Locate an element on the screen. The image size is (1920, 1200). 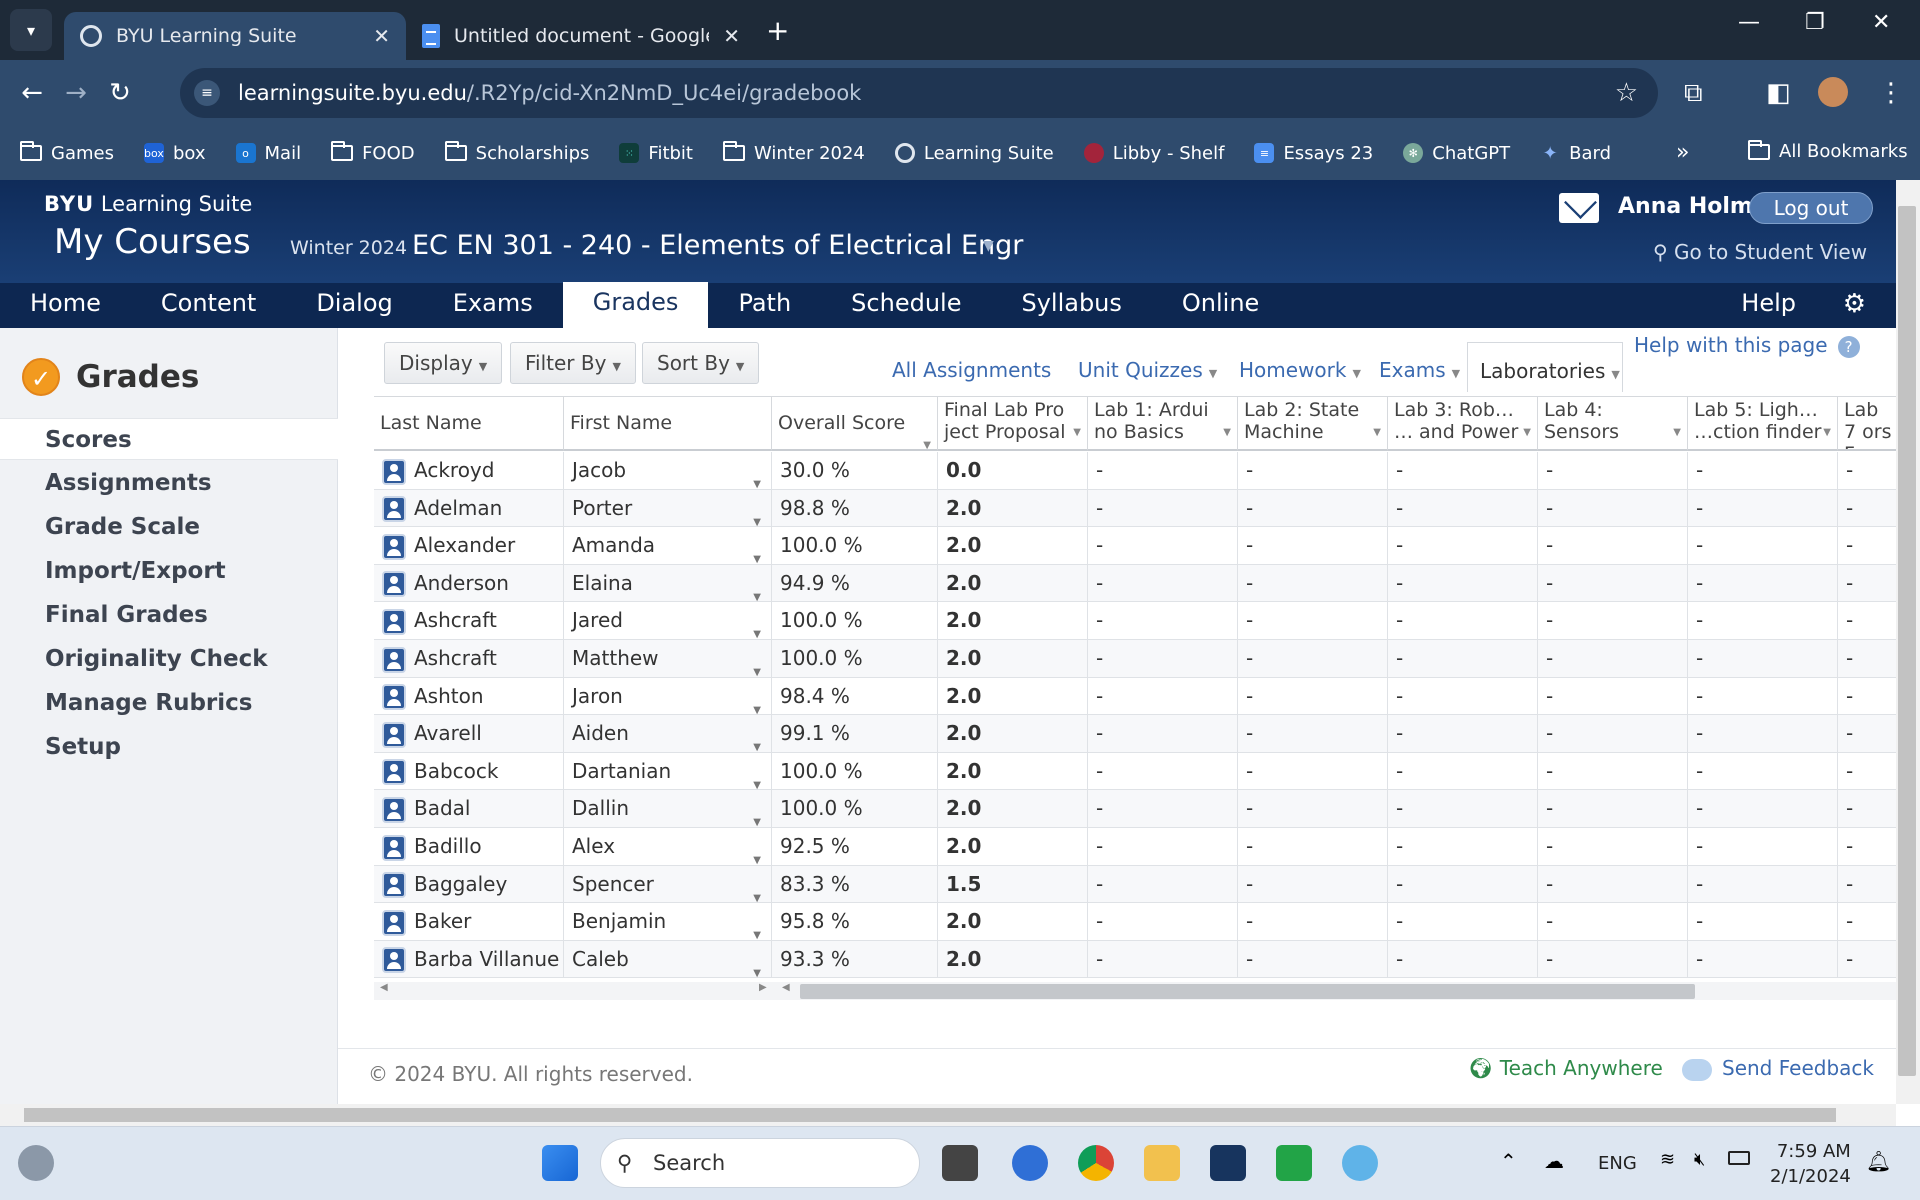
bookmark-scholarships: Scholarships is located at coordinates (516, 152).